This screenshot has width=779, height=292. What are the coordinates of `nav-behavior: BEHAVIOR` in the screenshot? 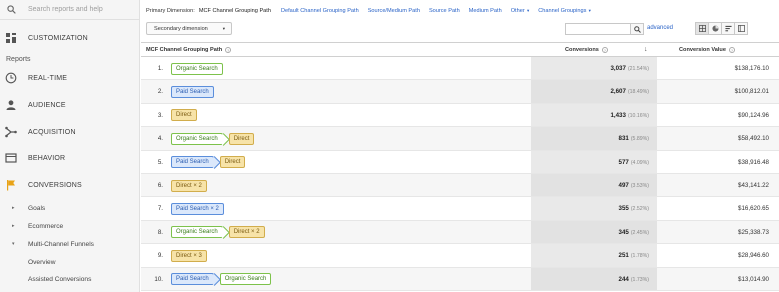 It's located at (70, 158).